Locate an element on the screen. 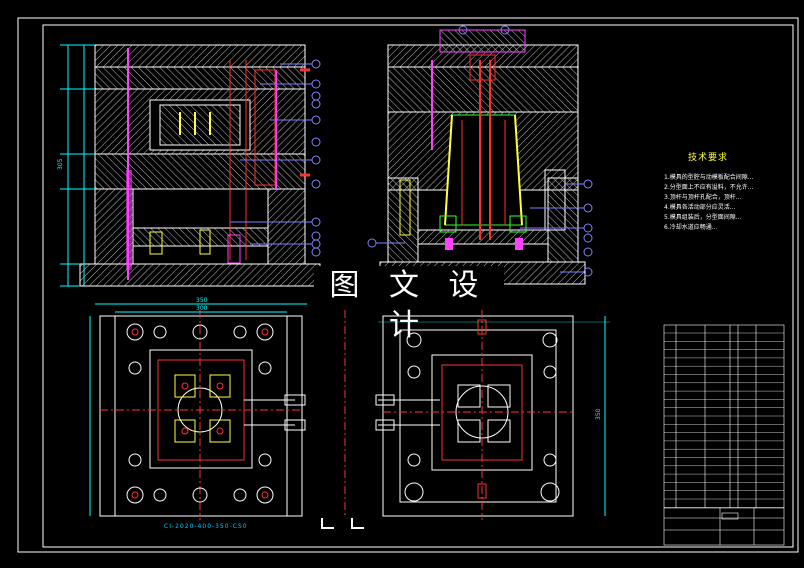 Image resolution: width=804 pixels, height=568 pixels. section-view-left: 305 is located at coordinates (189, 165).